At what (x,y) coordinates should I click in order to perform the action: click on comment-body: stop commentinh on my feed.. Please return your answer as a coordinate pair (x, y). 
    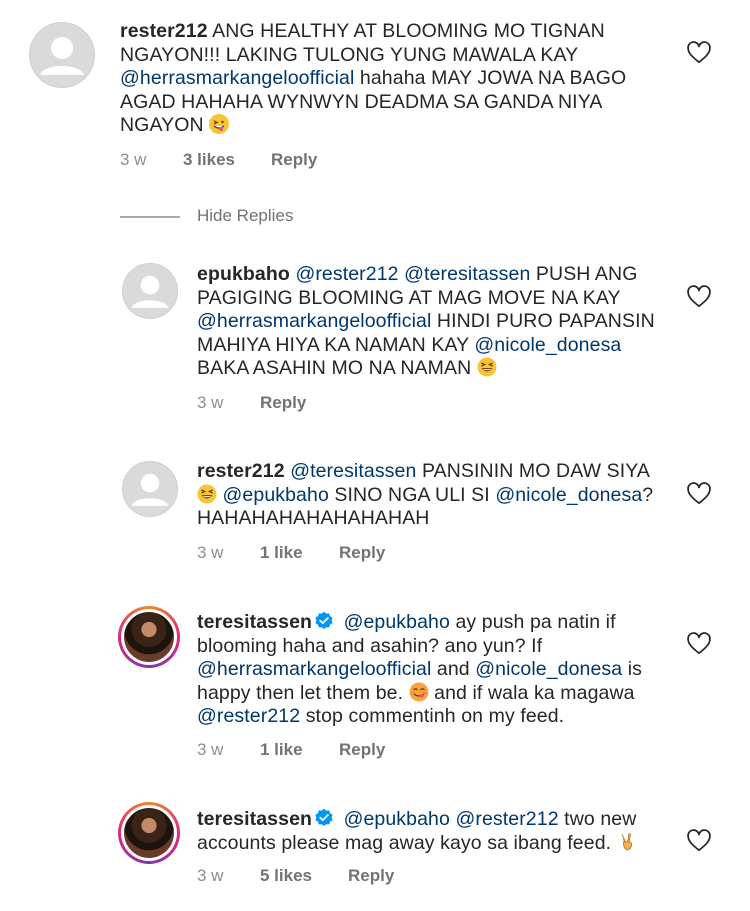
    Looking at the image, I should click on (432, 716).